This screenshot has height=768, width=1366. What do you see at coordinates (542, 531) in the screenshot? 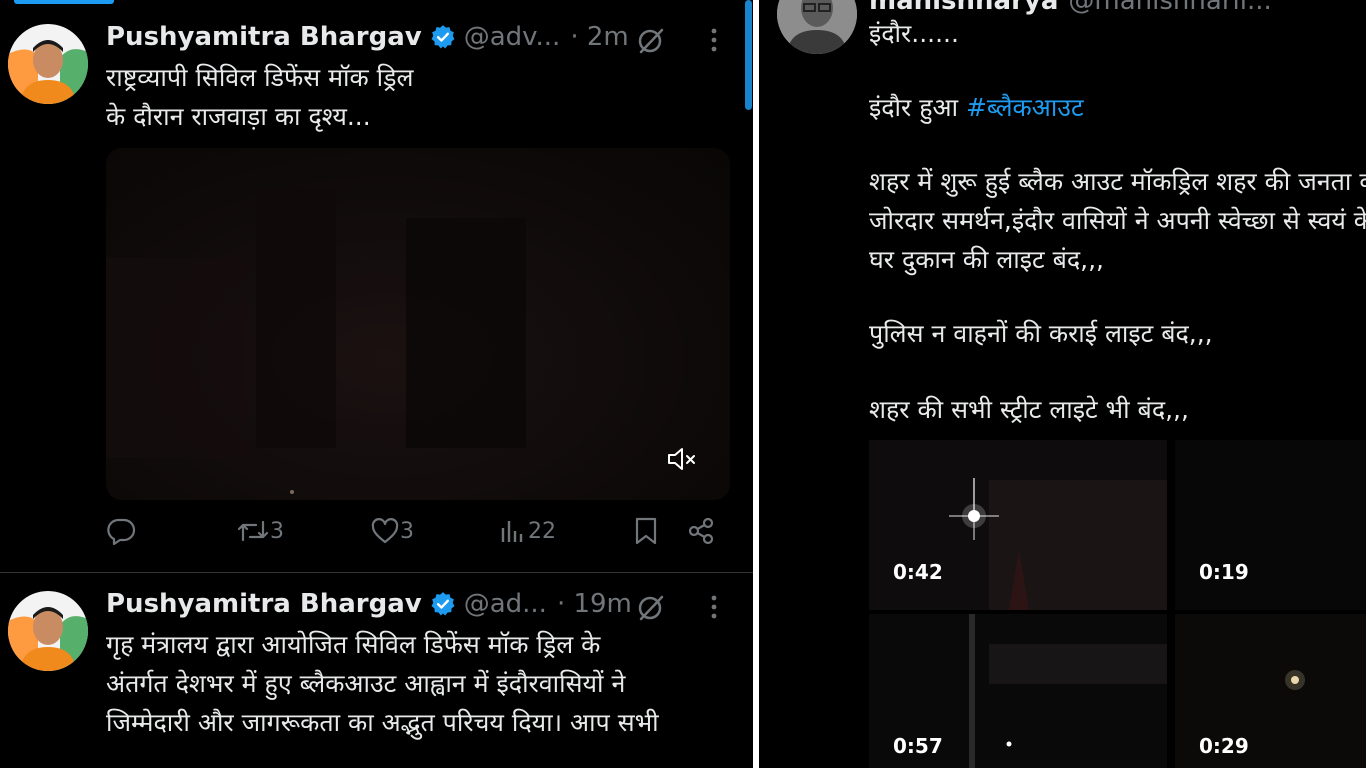
I see `views-count: 22` at bounding box center [542, 531].